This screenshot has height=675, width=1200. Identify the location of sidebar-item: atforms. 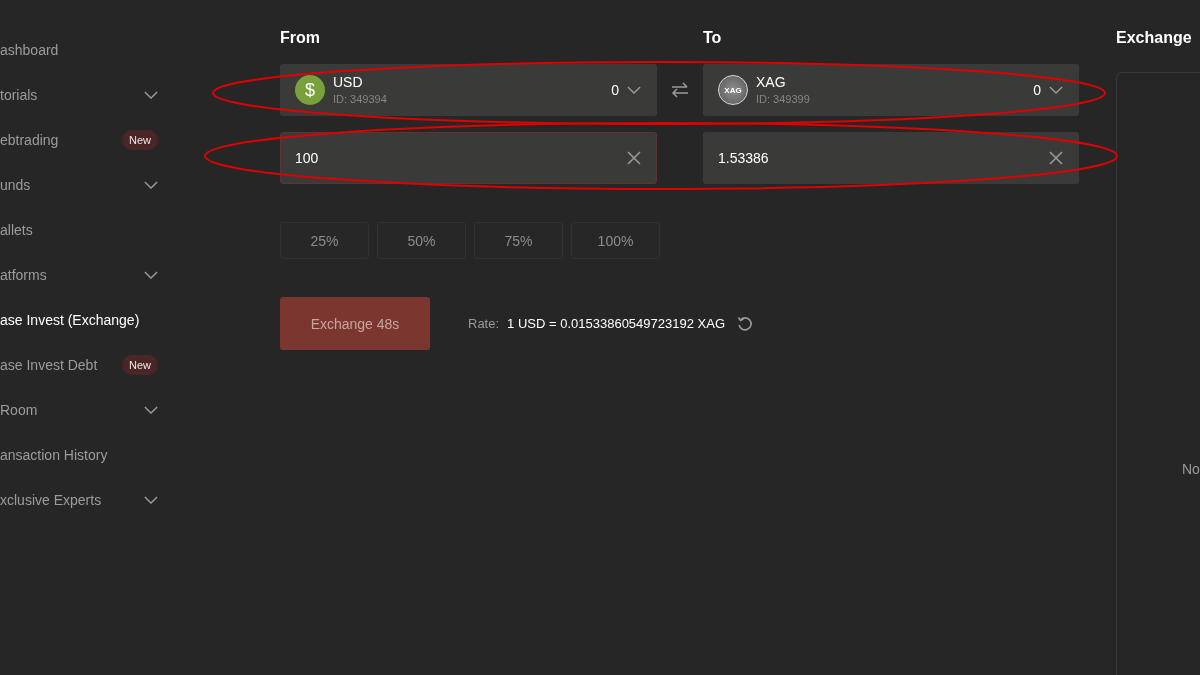
(82, 274).